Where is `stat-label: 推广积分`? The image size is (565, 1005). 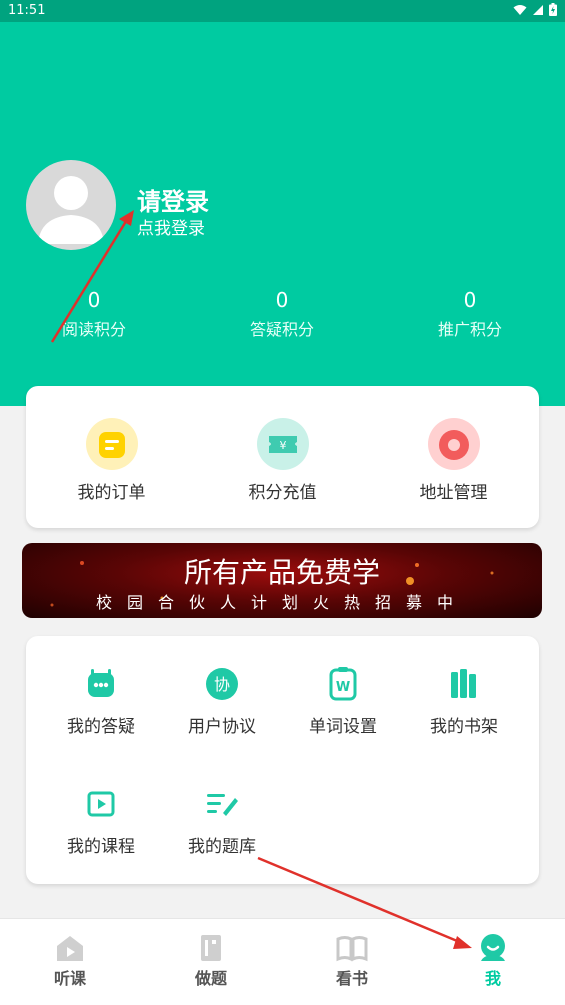 stat-label: 推广积分 is located at coordinates (469, 329).